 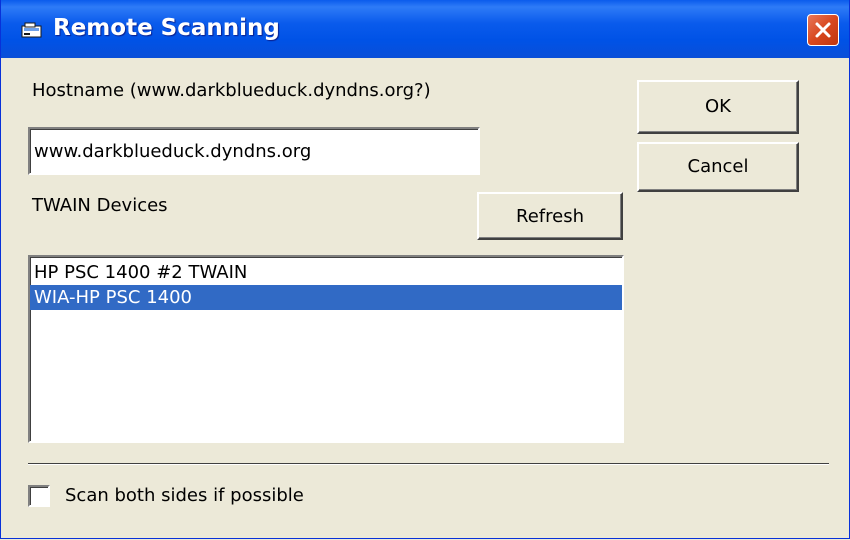 What do you see at coordinates (166, 28) in the screenshot?
I see `window-title: Remote Scanning` at bounding box center [166, 28].